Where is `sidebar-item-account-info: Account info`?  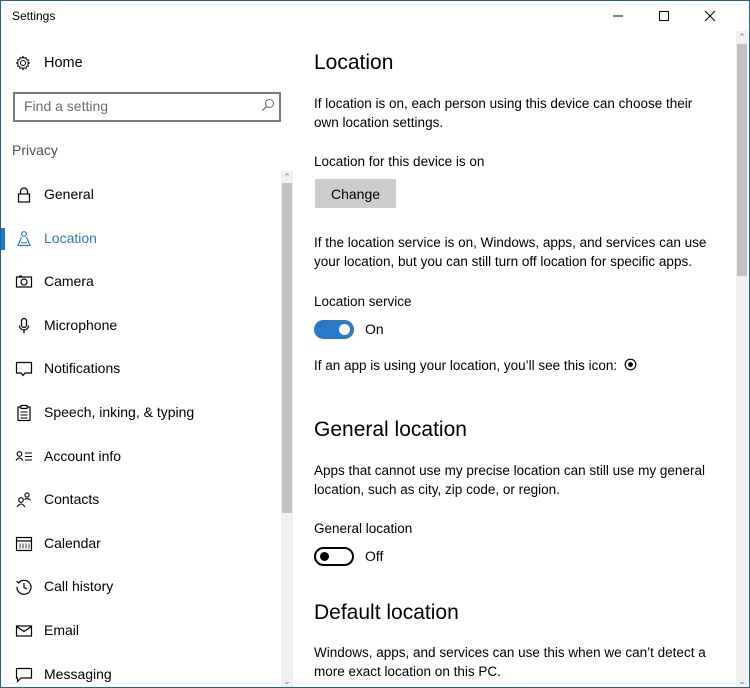 sidebar-item-account-info: Account info is located at coordinates (141, 456).